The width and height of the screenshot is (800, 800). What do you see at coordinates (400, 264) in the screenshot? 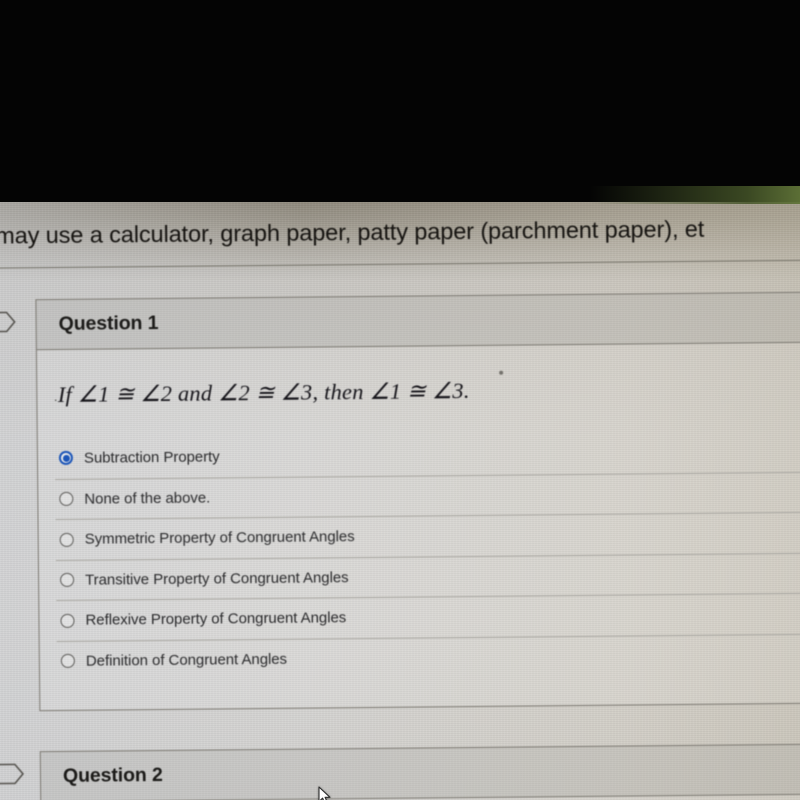
I see `page-divider` at bounding box center [400, 264].